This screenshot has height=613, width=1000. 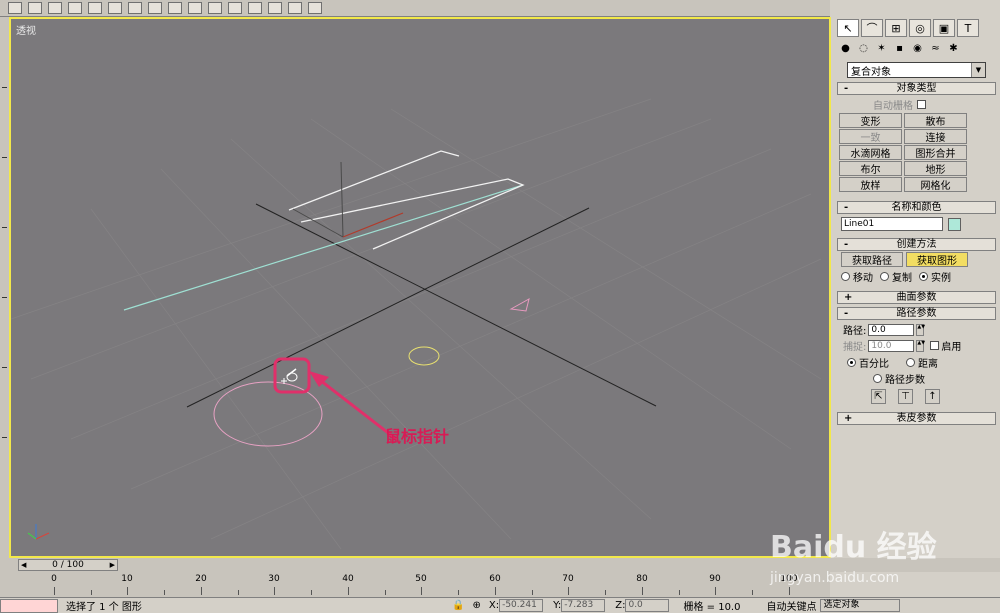 What do you see at coordinates (848, 28) in the screenshot?
I see `create-tab-icon: ↖` at bounding box center [848, 28].